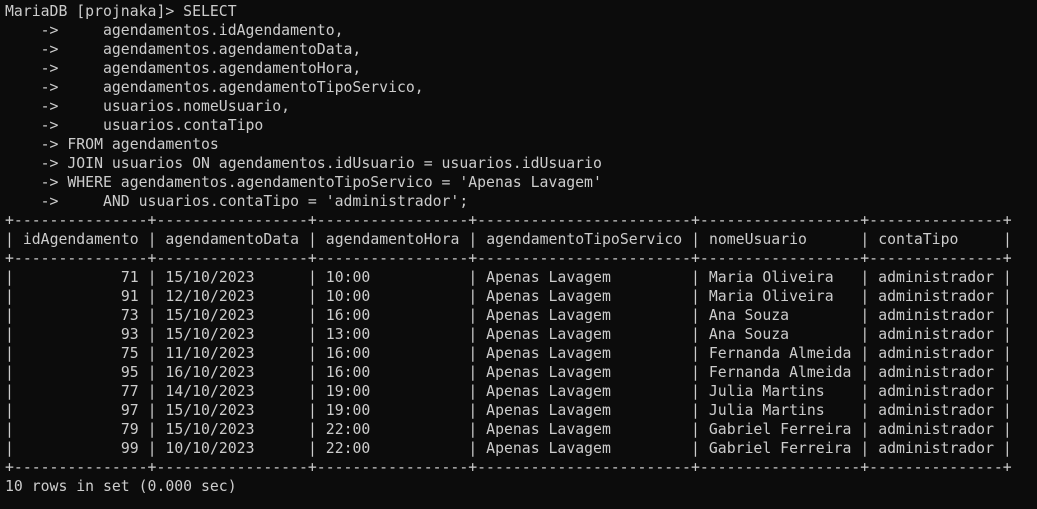  What do you see at coordinates (232, 239) in the screenshot?
I see `column-header: agendamentoData` at bounding box center [232, 239].